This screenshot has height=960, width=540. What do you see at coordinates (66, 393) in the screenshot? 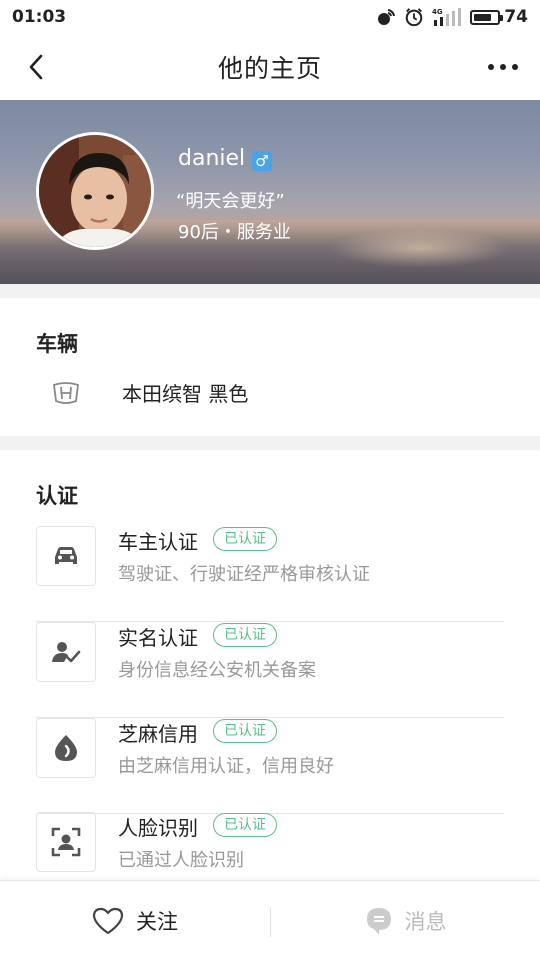
I see `honda-logo-icon` at bounding box center [66, 393].